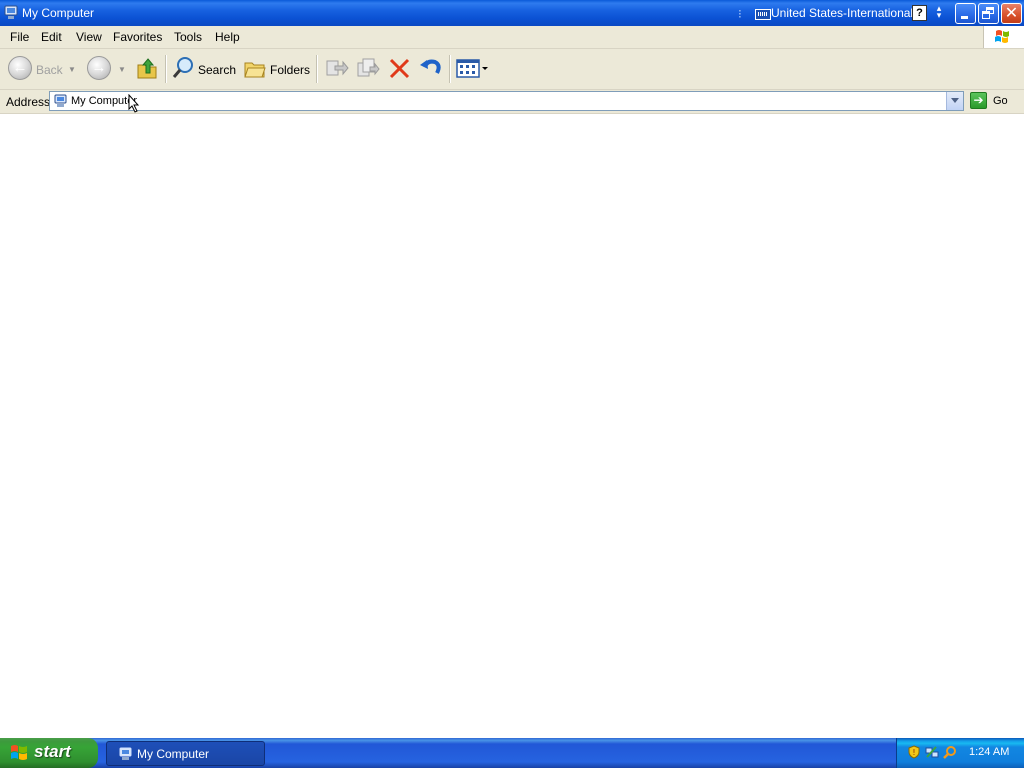  I want to click on restore-button, so click(988, 13).